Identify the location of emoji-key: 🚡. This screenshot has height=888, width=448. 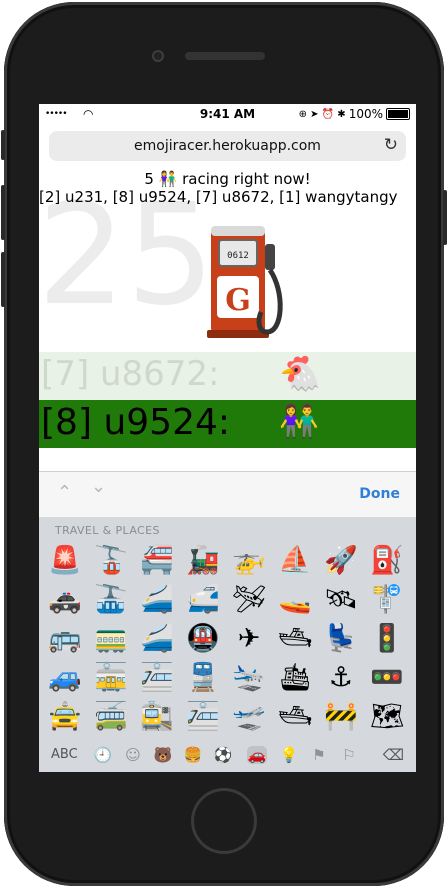
(111, 561).